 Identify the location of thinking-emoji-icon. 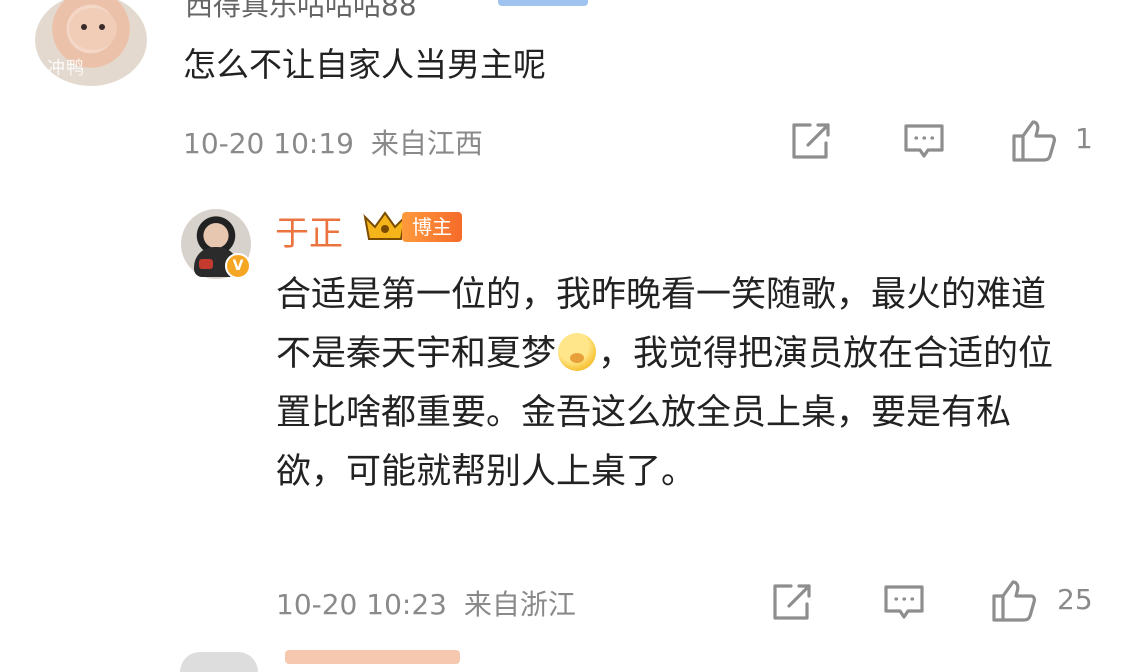
(577, 352).